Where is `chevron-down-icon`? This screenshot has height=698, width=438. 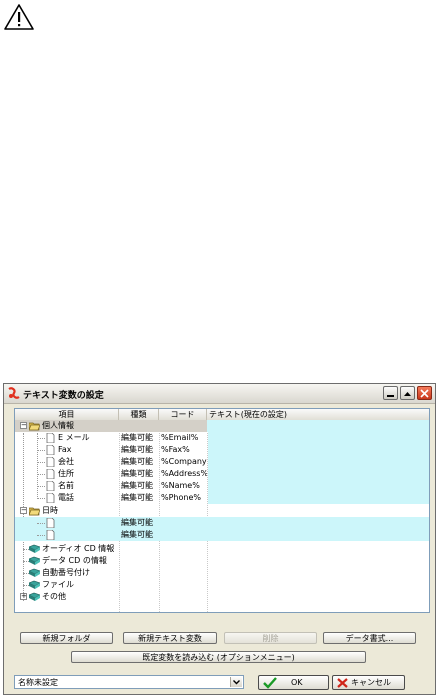
chevron-down-icon is located at coordinates (236, 682).